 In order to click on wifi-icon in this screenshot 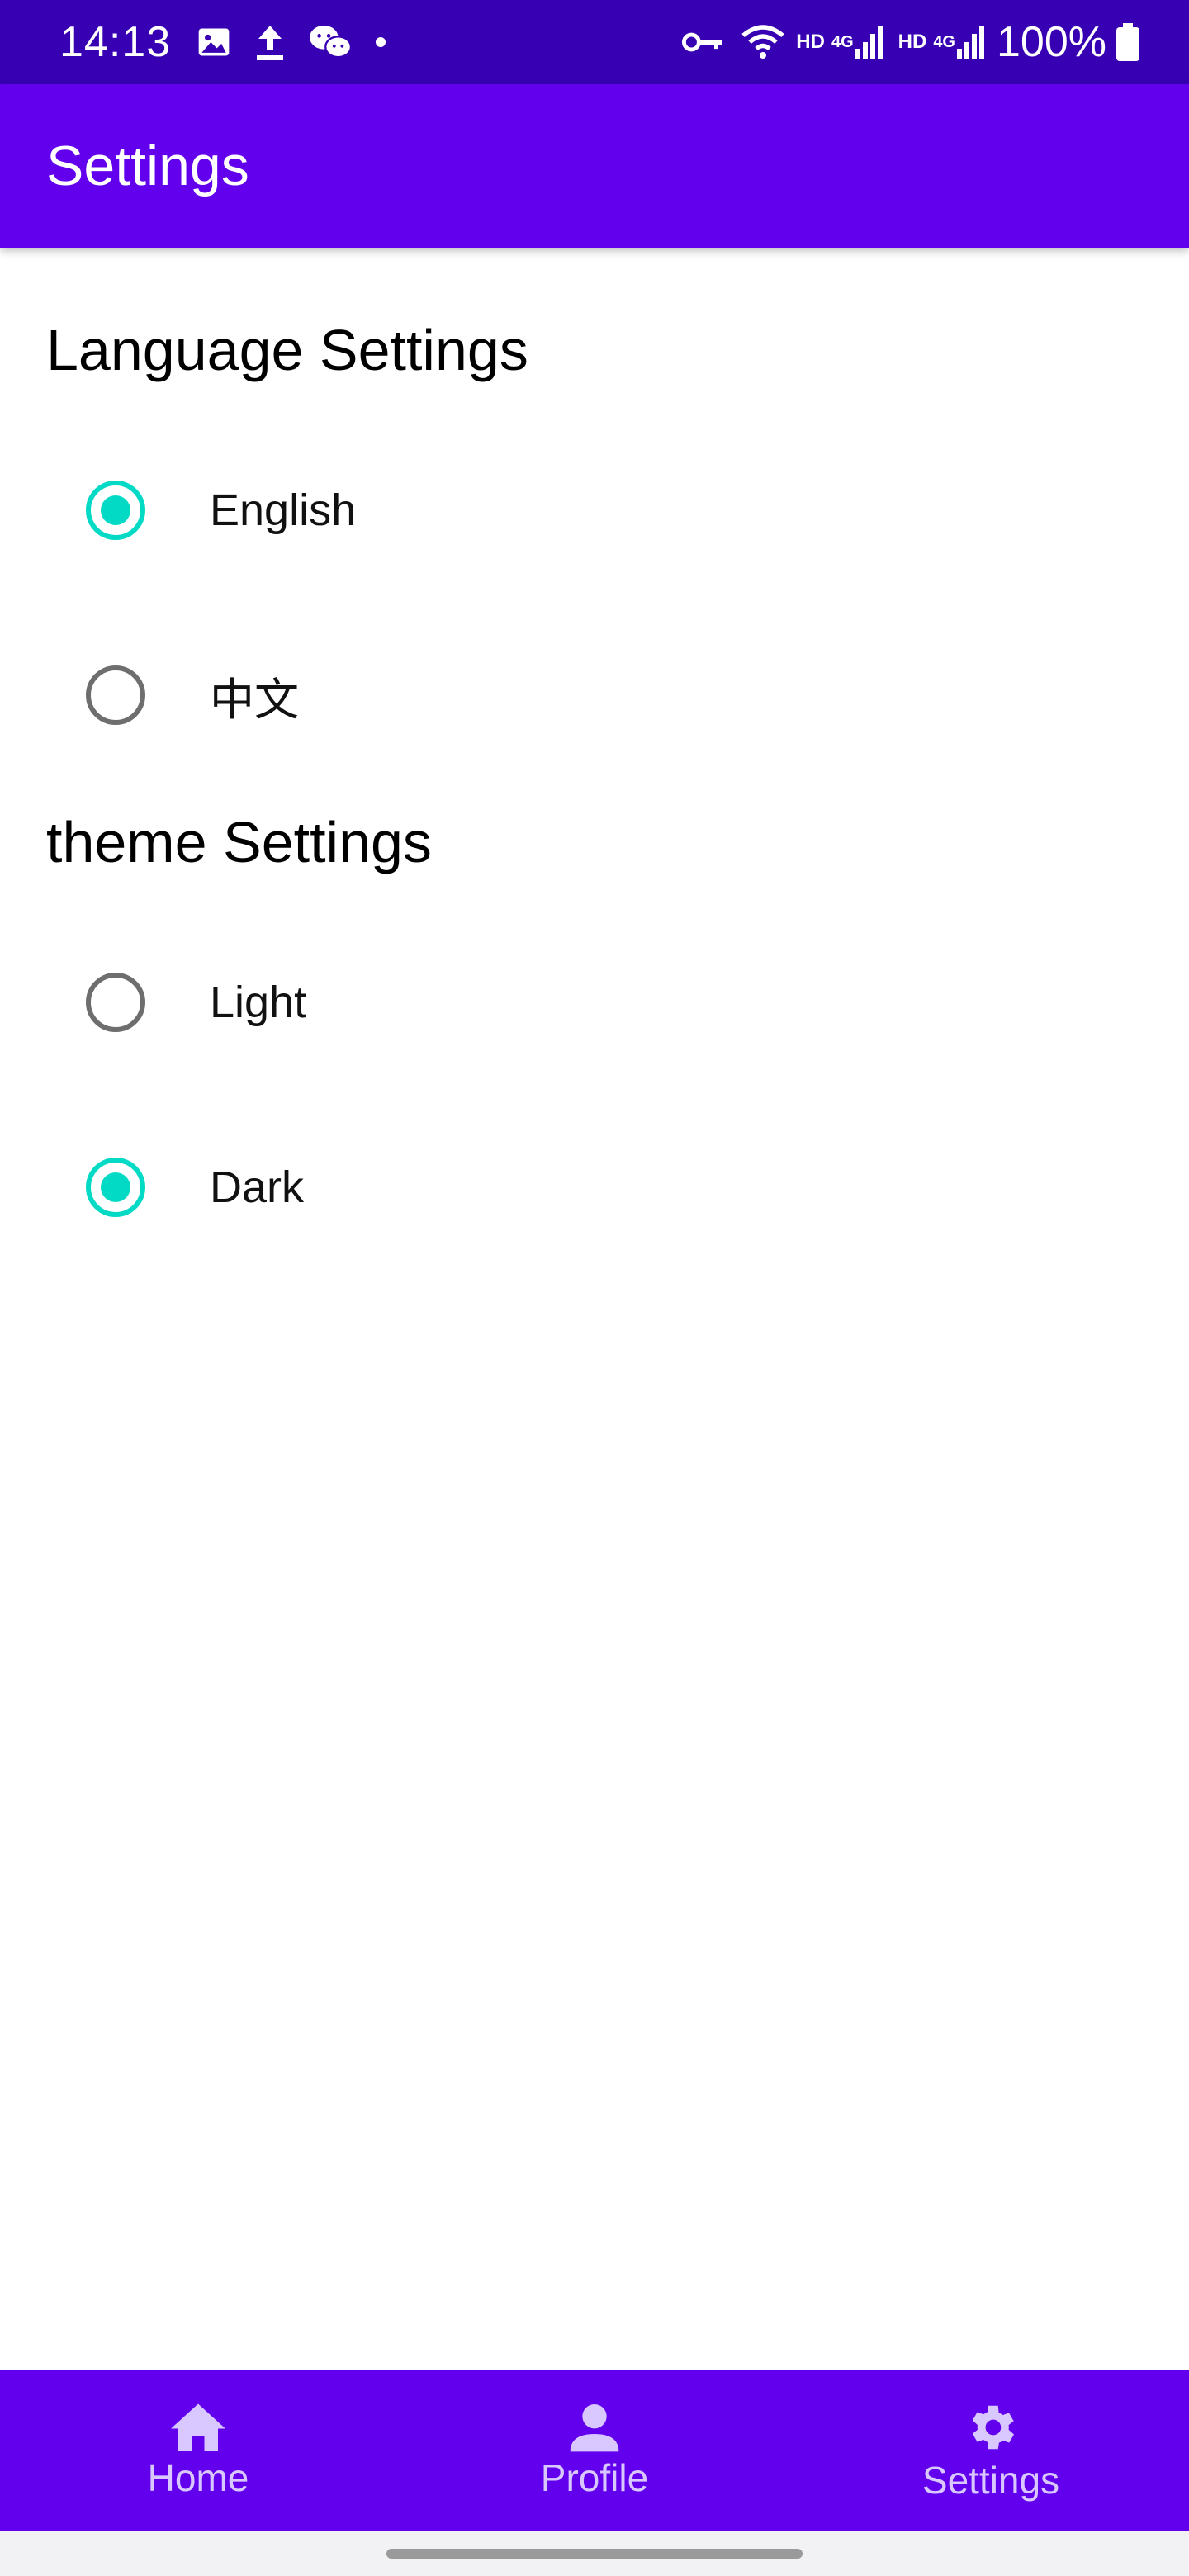, I will do `click(763, 42)`.